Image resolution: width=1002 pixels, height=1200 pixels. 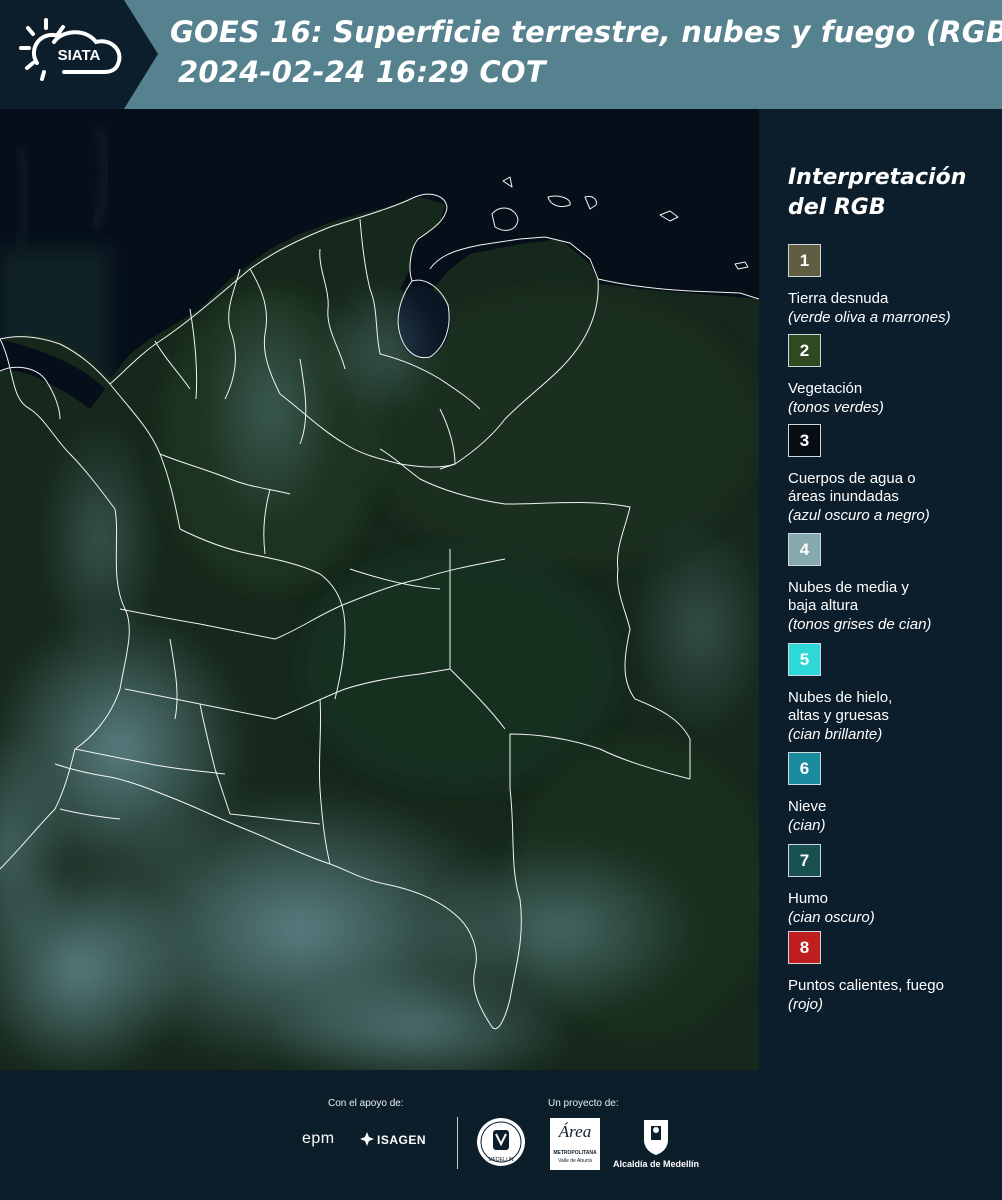 What do you see at coordinates (804, 440) in the screenshot?
I see `legend-swatch: 3` at bounding box center [804, 440].